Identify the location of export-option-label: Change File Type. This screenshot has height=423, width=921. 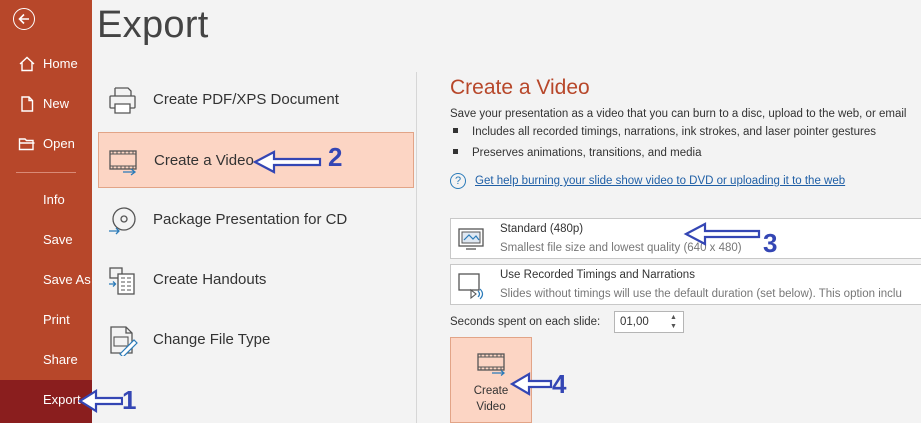
(212, 339).